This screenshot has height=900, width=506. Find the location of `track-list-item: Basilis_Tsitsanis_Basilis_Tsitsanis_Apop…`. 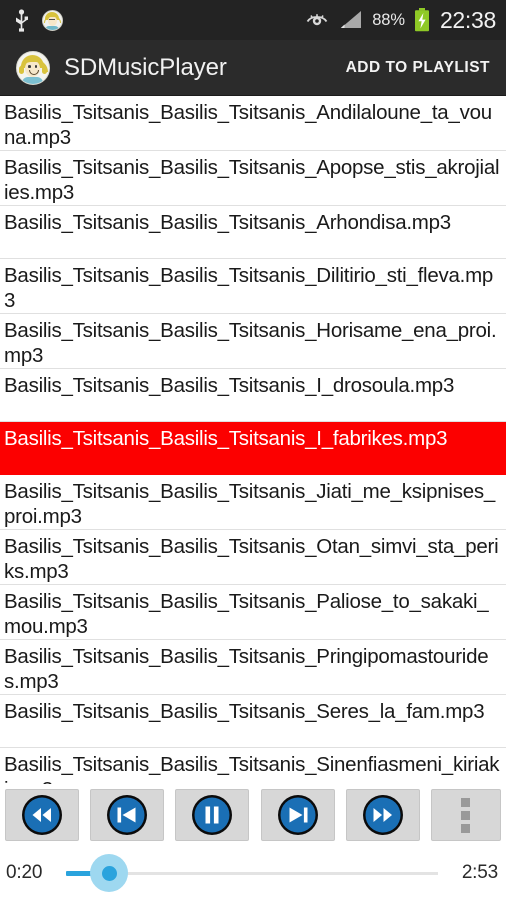

track-list-item: Basilis_Tsitsanis_Basilis_Tsitsanis_Apop… is located at coordinates (253, 178).